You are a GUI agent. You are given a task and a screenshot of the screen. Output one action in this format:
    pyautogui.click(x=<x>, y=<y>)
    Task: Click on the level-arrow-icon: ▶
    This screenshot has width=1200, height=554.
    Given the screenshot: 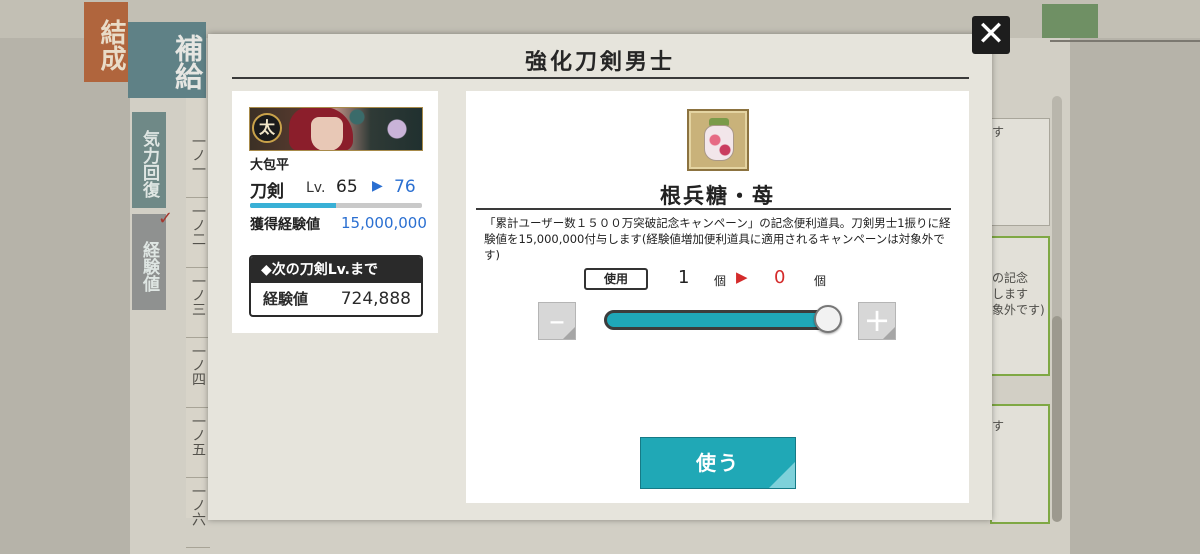 What is the action you would take?
    pyautogui.click(x=377, y=186)
    